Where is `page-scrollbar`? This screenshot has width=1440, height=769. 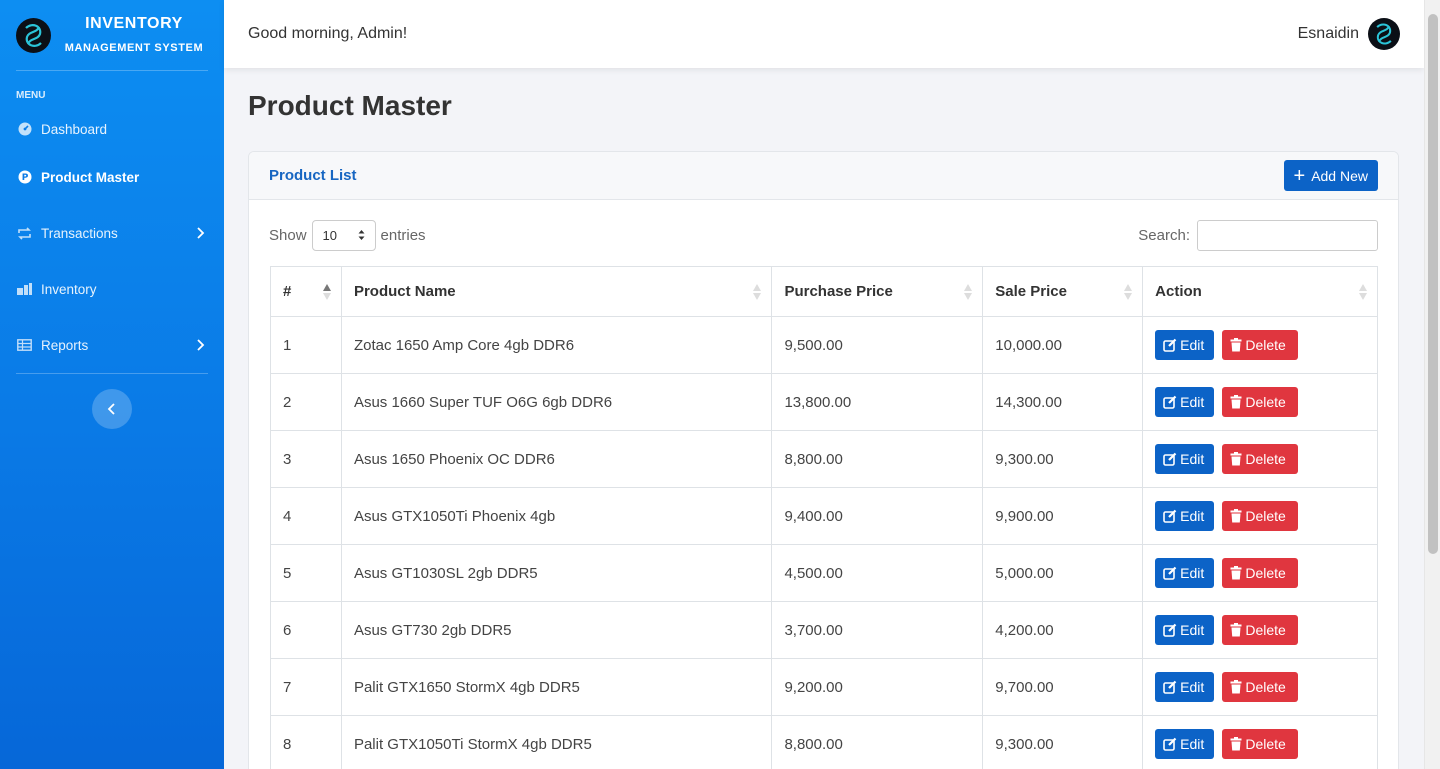
page-scrollbar is located at coordinates (1432, 384).